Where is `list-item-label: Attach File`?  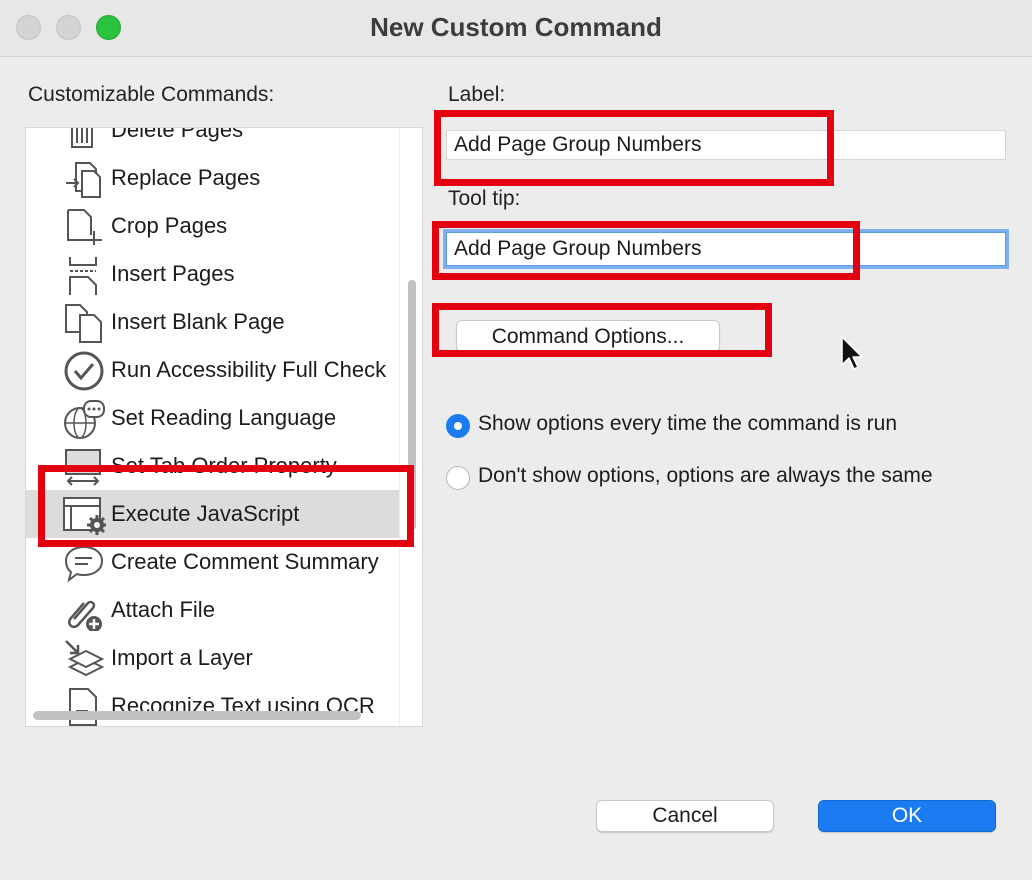
list-item-label: Attach File is located at coordinates (163, 609).